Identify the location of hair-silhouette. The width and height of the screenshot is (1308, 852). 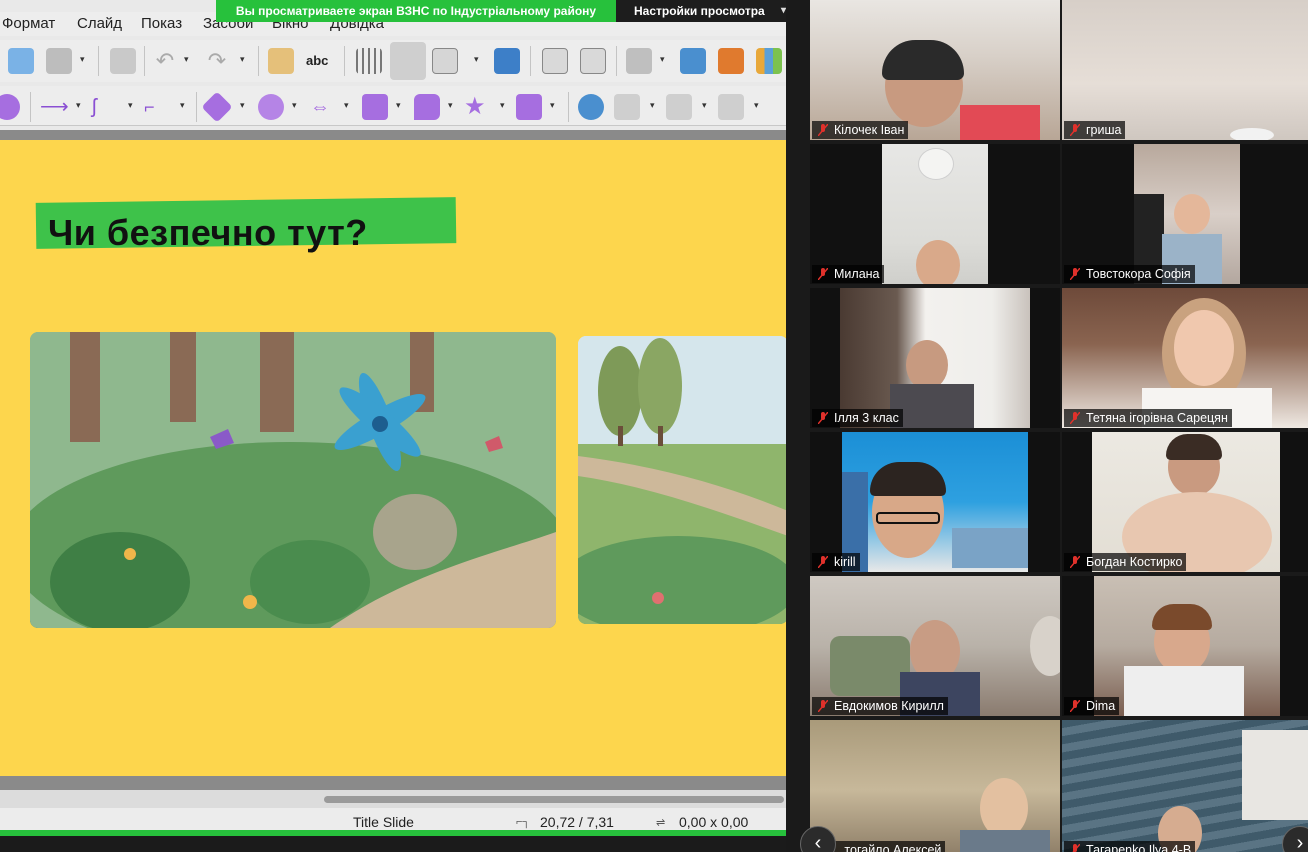
(1182, 617).